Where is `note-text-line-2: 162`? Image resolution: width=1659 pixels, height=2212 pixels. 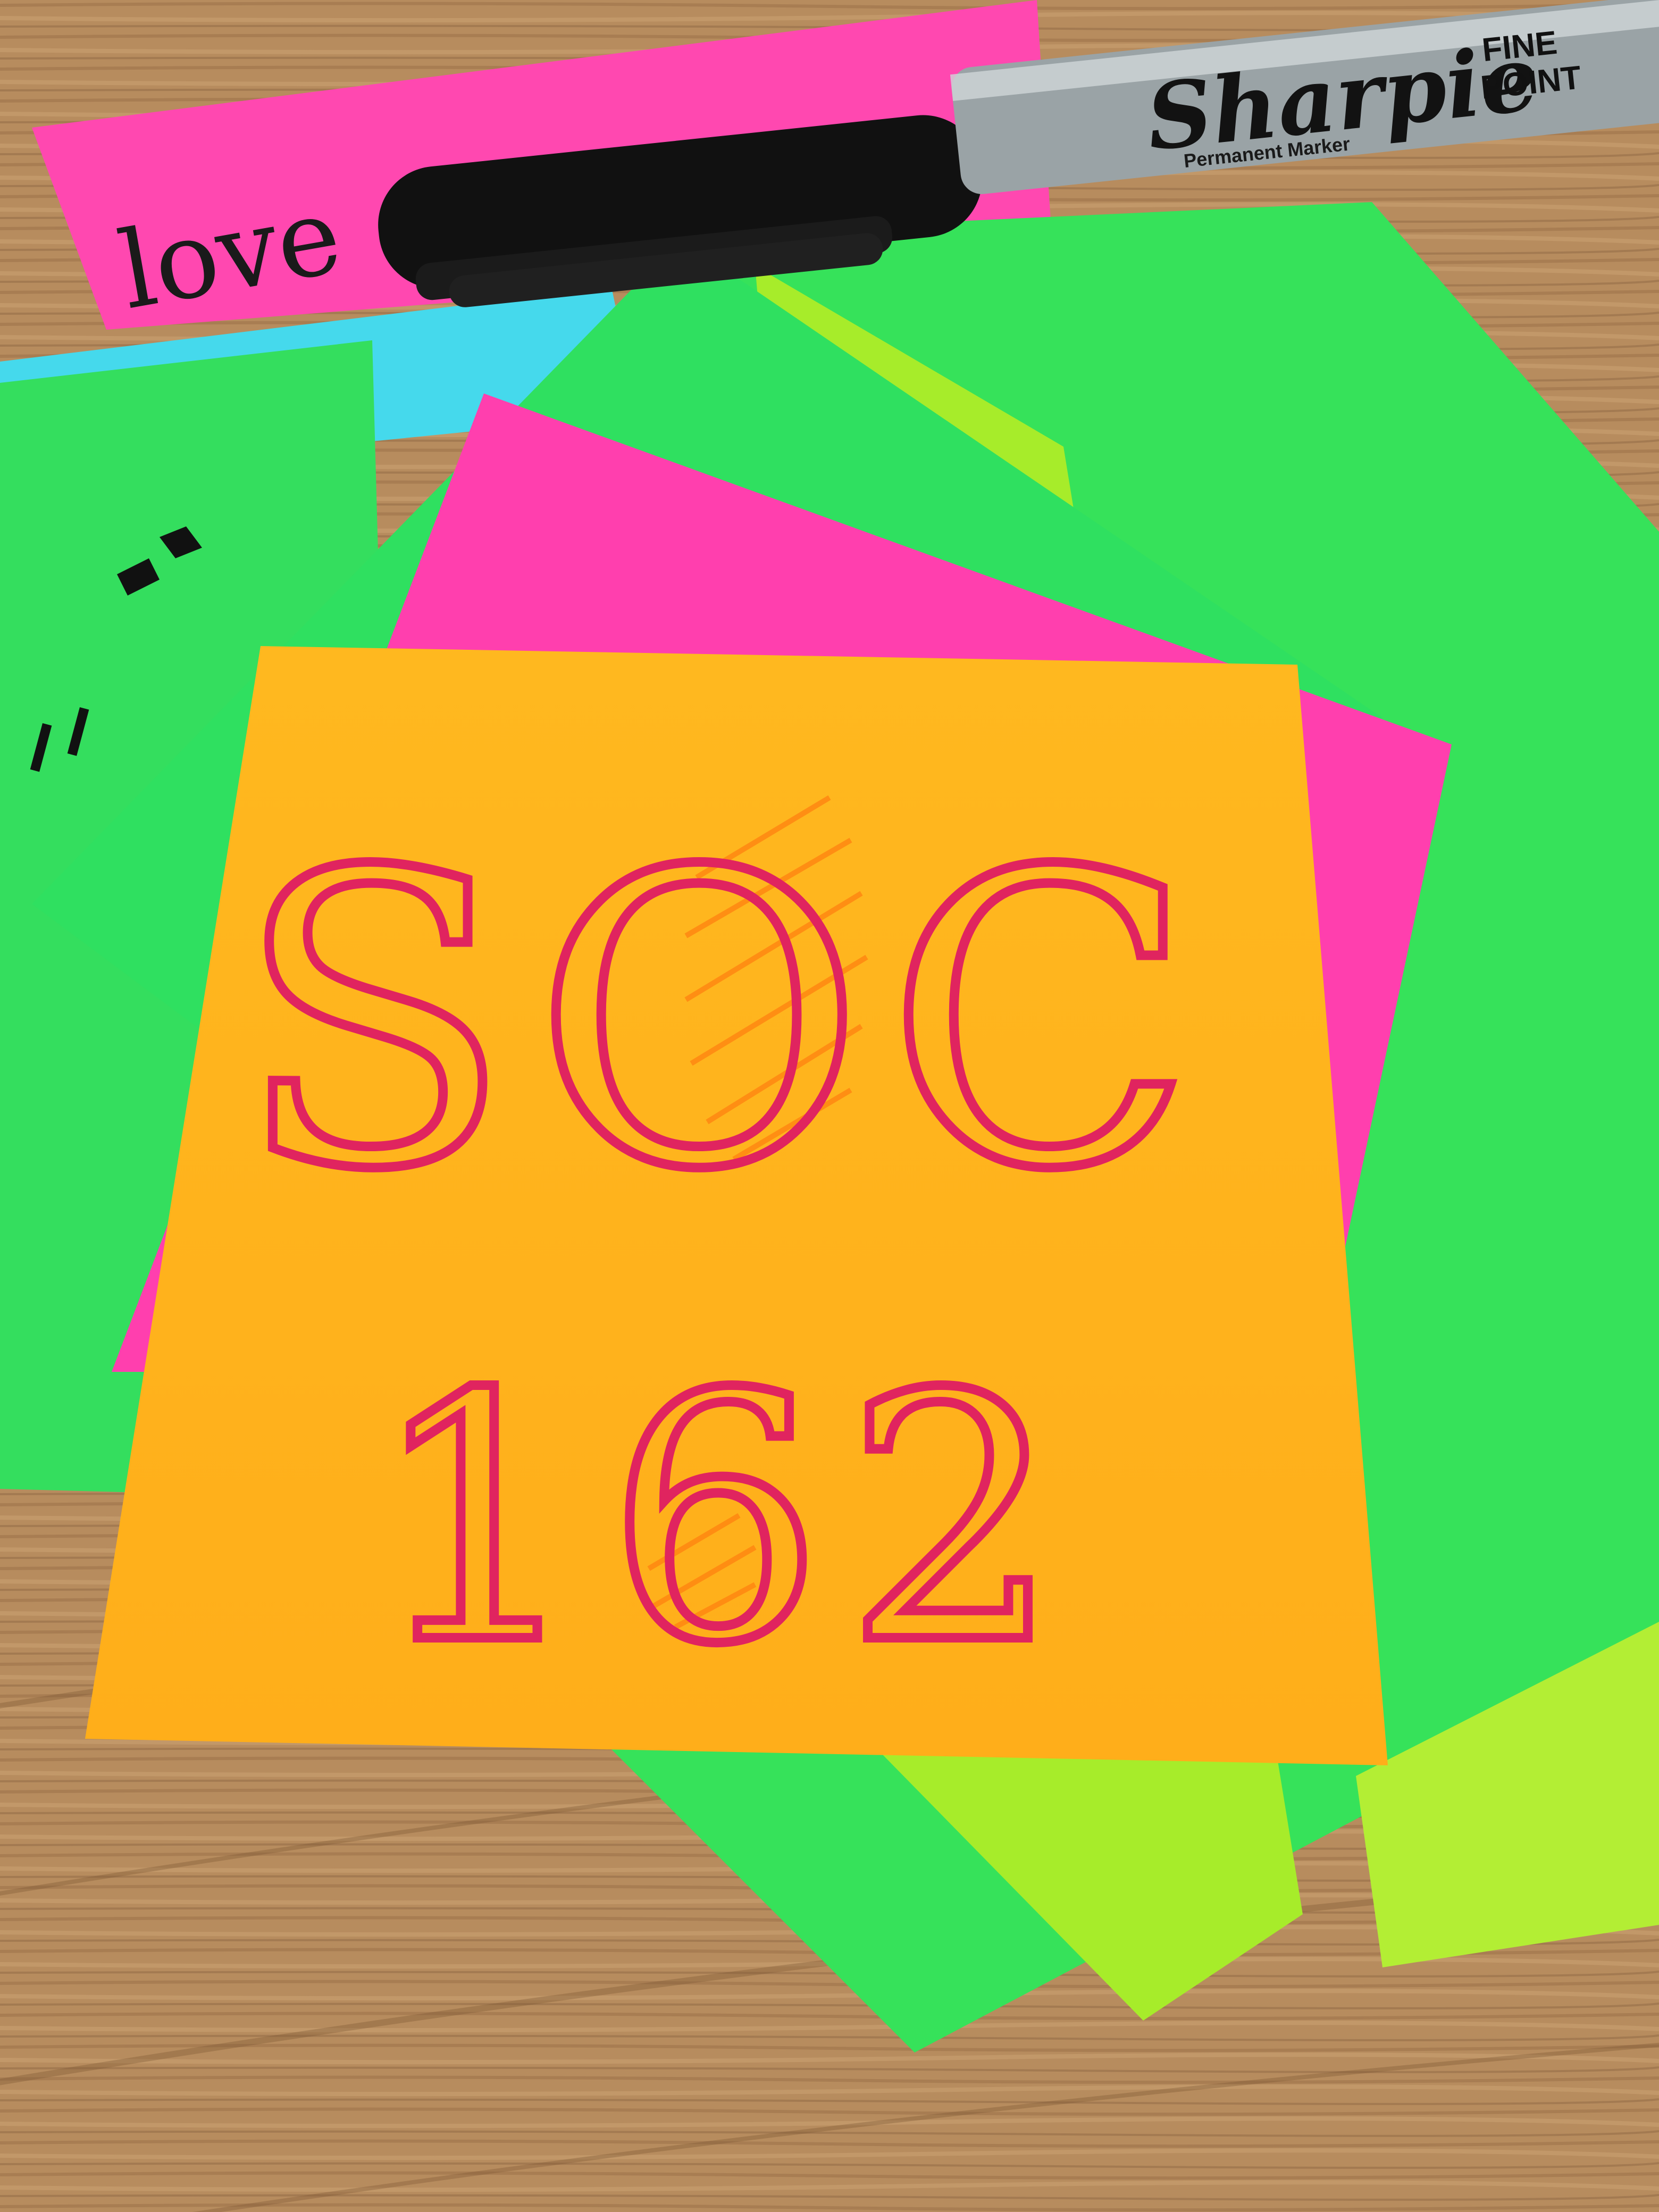 note-text-line-2: 162 is located at coordinates (726, 1520).